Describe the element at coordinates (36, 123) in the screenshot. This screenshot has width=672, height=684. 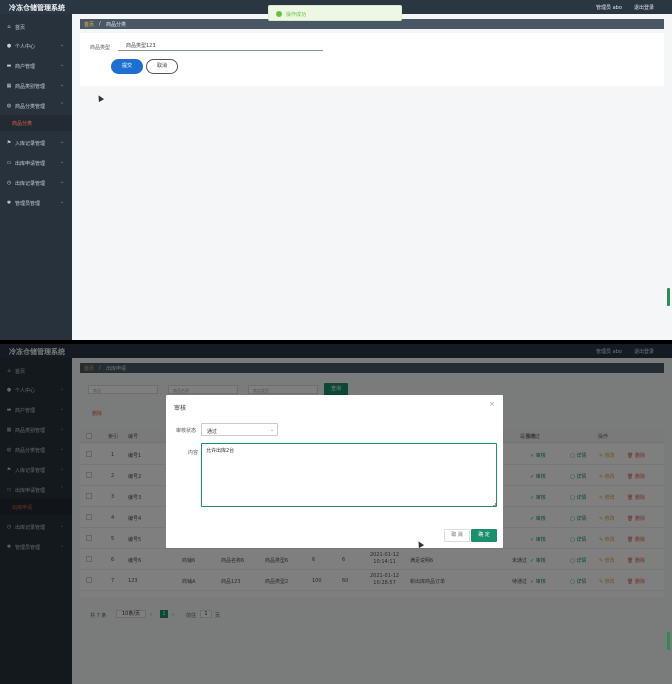
I see `sidebar-subitem-product-type: 商品分类` at that location.